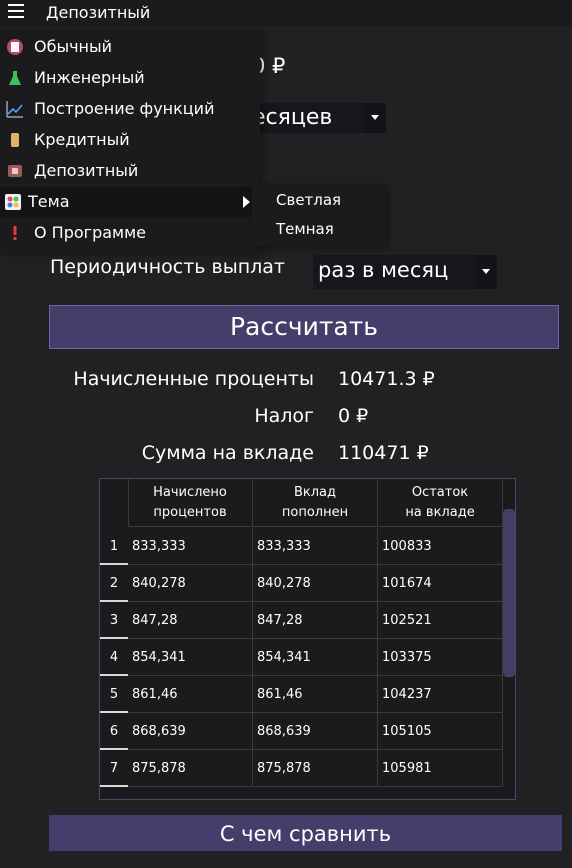  What do you see at coordinates (130, 202) in the screenshot?
I see `menu-item-theme: Тема` at bounding box center [130, 202].